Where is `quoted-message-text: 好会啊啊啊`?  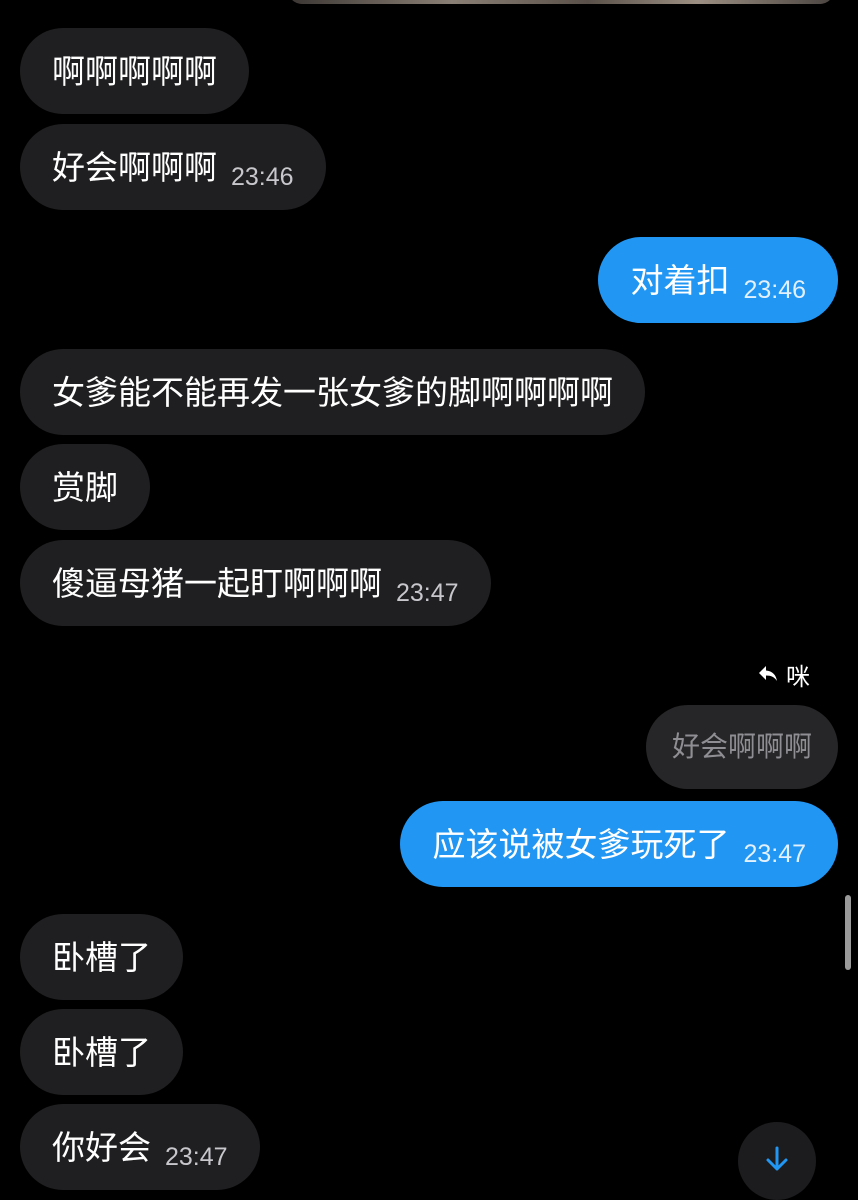
quoted-message-text: 好会啊啊啊 is located at coordinates (741, 746).